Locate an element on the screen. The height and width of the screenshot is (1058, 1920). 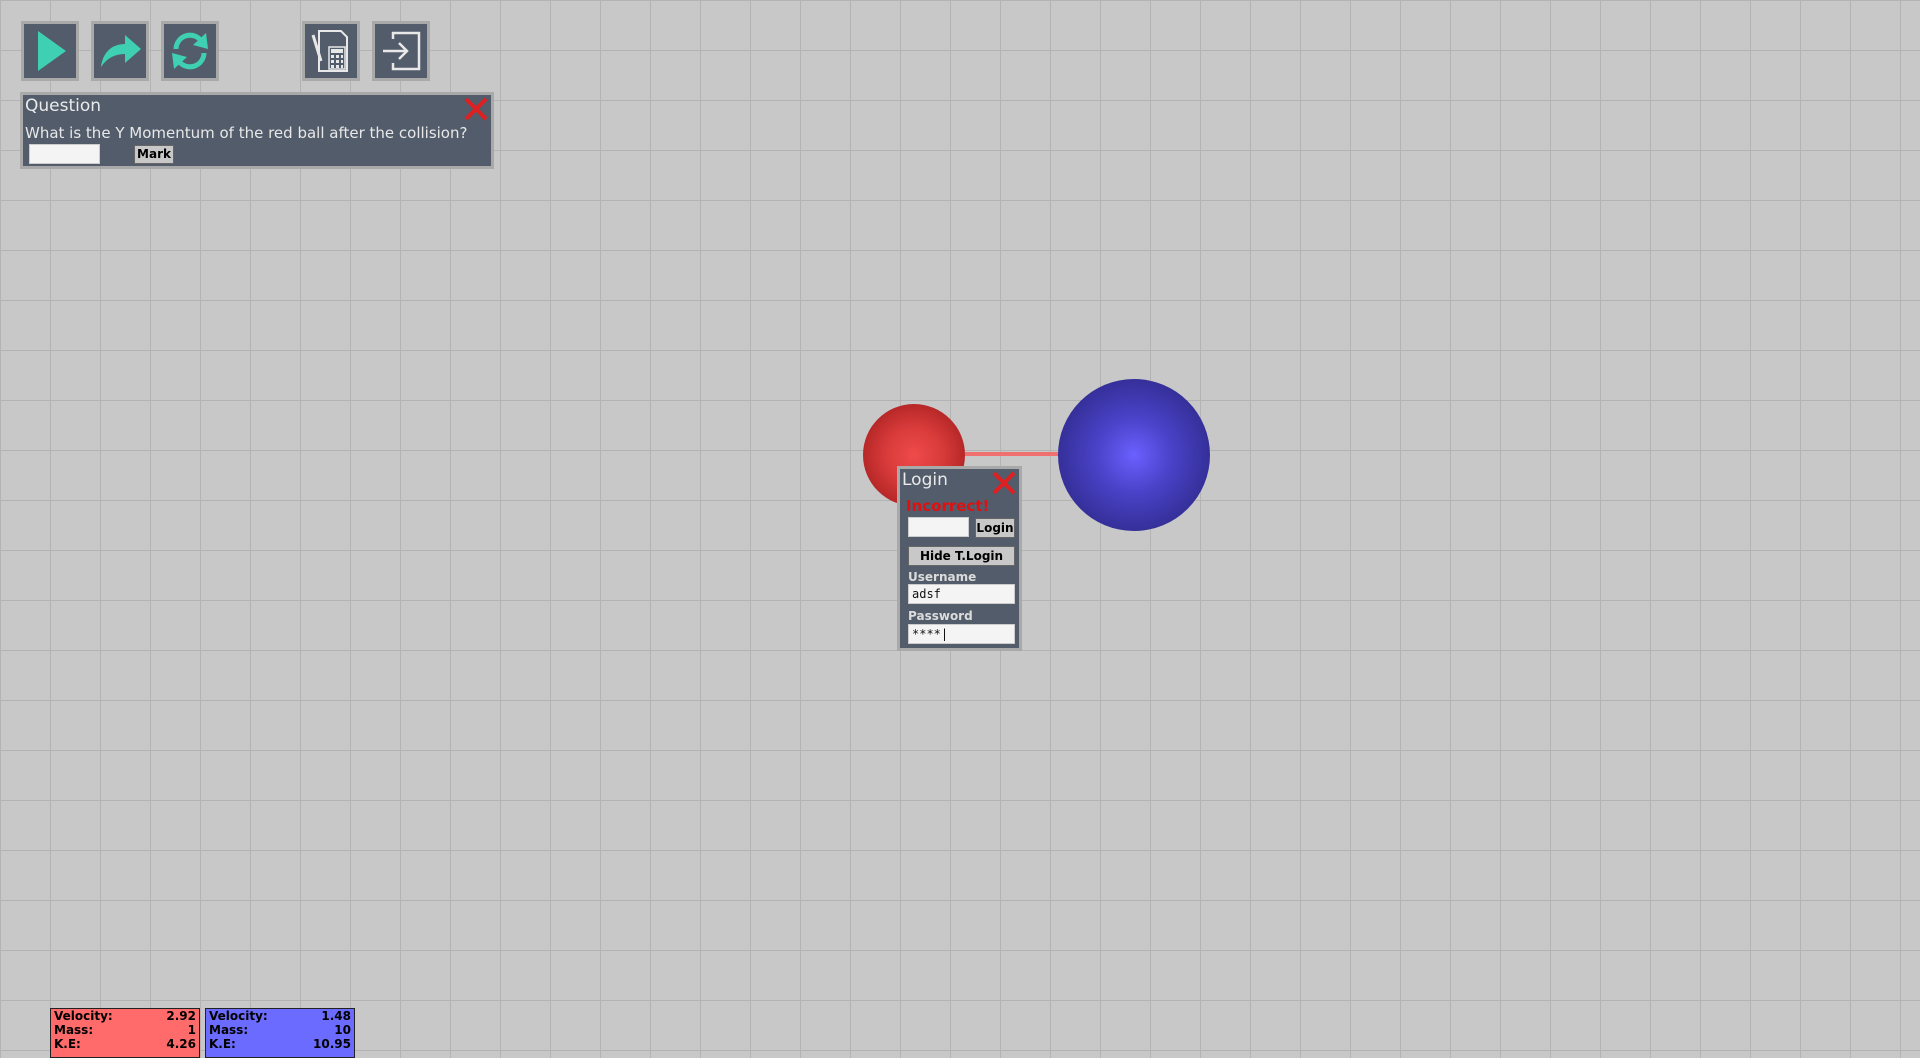
play-icon is located at coordinates (50, 51).